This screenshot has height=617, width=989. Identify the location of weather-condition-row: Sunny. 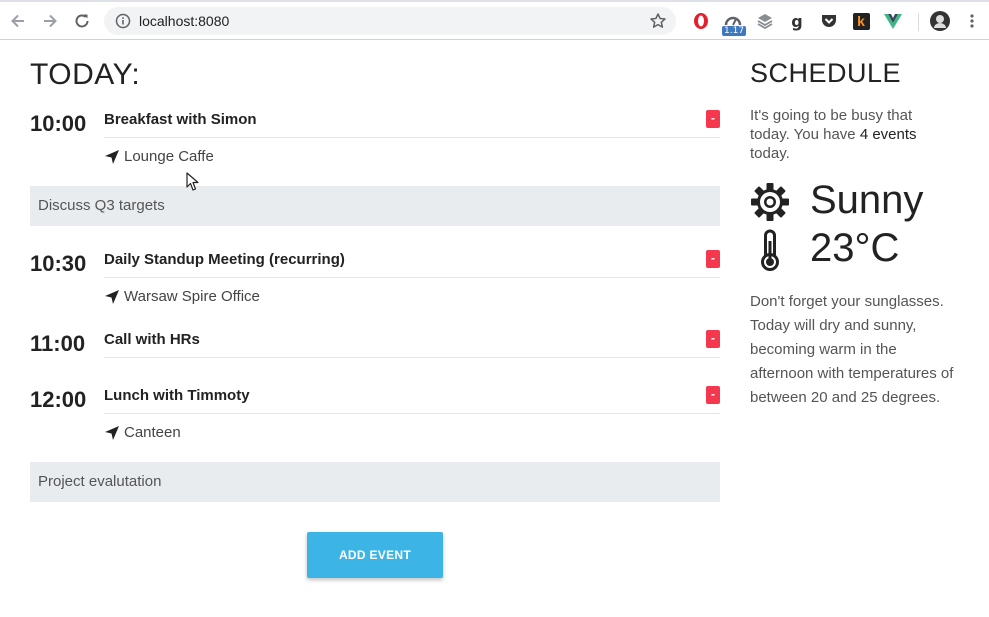
(836, 201).